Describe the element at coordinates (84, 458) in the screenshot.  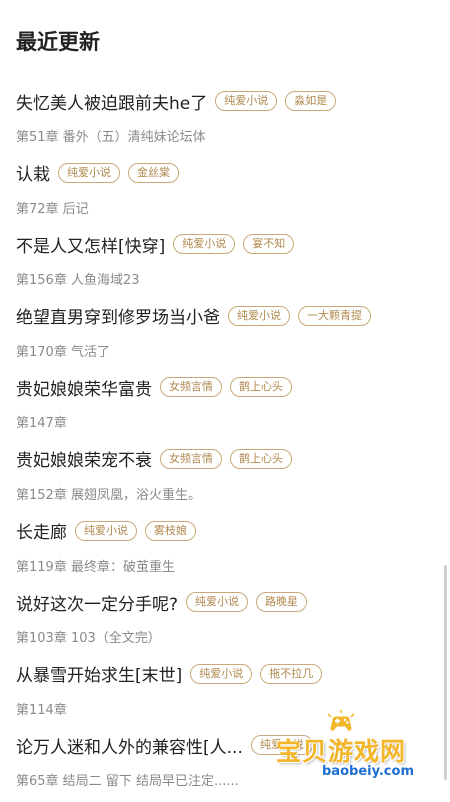
I see `book-title: 贵妃娘娘荣宠不衰` at that location.